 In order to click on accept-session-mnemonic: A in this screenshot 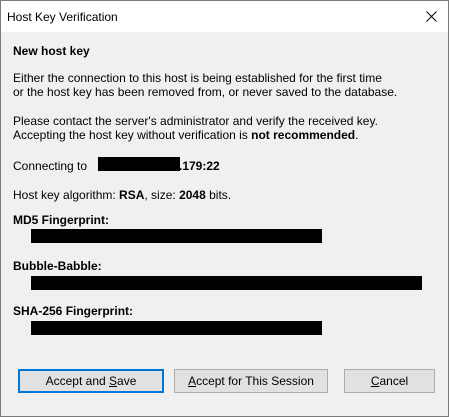, I will do `click(192, 381)`.